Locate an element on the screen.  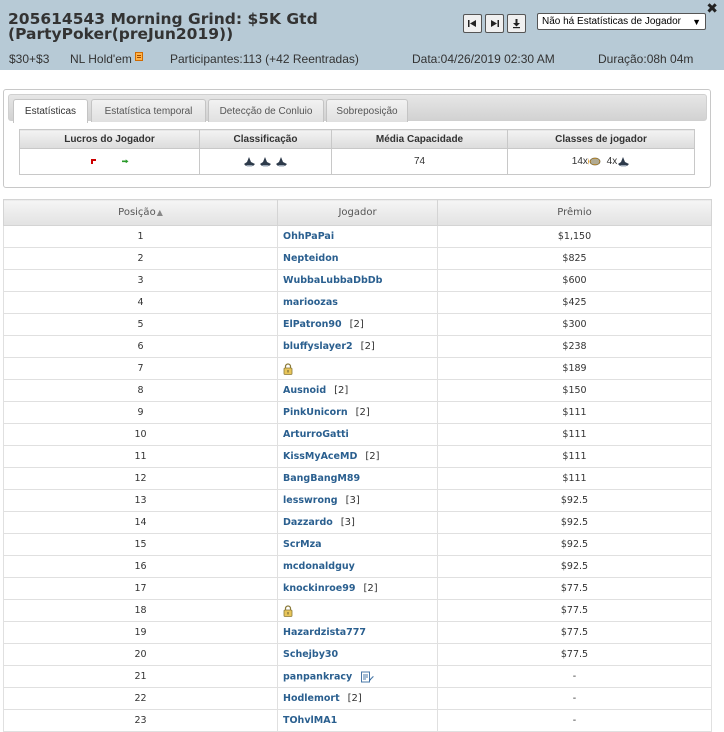
player-name-link: mcdonaldguy is located at coordinates (319, 566).